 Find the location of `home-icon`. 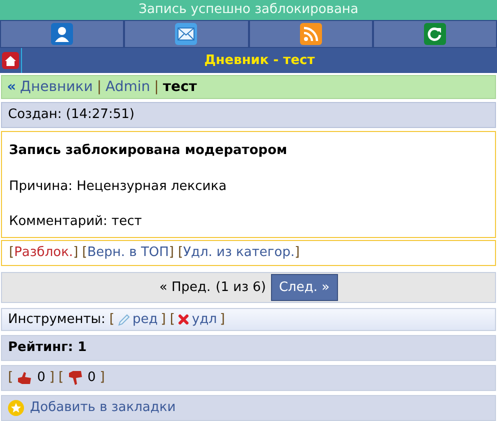

home-icon is located at coordinates (10, 61).